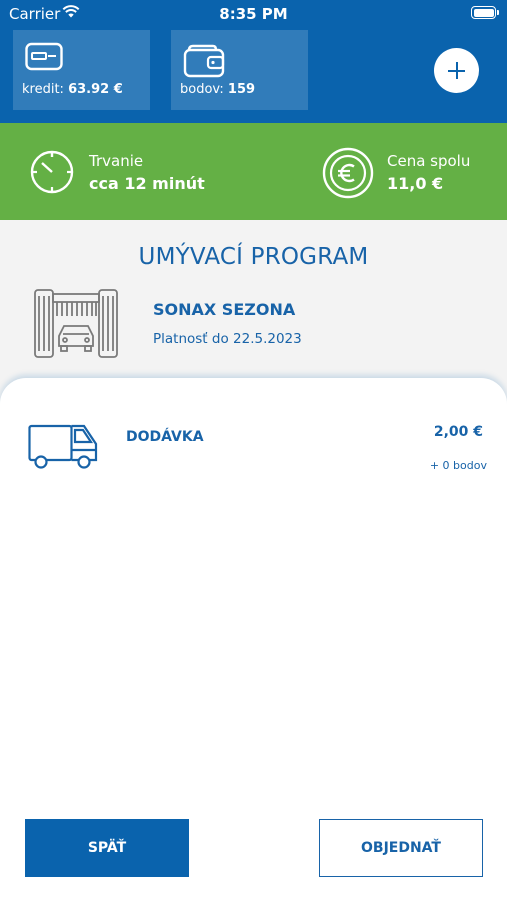 The width and height of the screenshot is (507, 900). What do you see at coordinates (107, 848) in the screenshot?
I see `back-button: SPÄŤ` at bounding box center [107, 848].